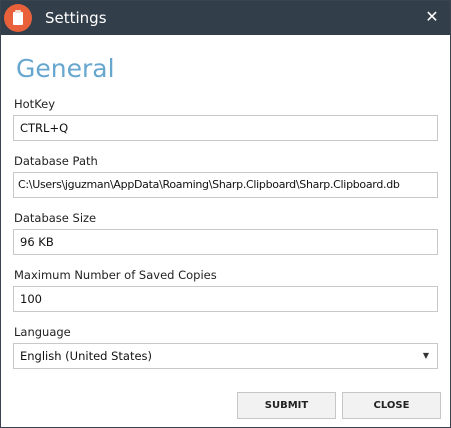 This screenshot has width=451, height=428. What do you see at coordinates (391, 405) in the screenshot?
I see `close-button: CLOSE` at bounding box center [391, 405].